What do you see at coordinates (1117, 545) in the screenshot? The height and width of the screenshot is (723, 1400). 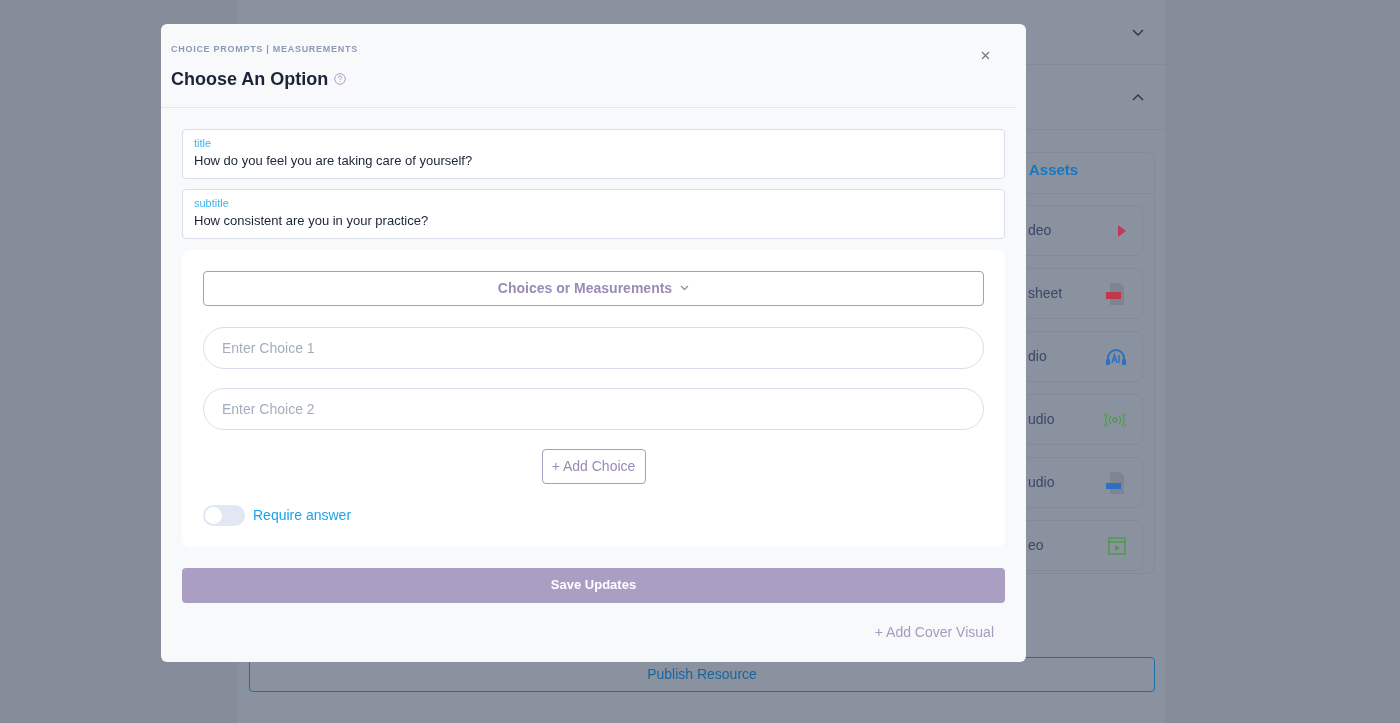 I see `video-clip-icon` at bounding box center [1117, 545].